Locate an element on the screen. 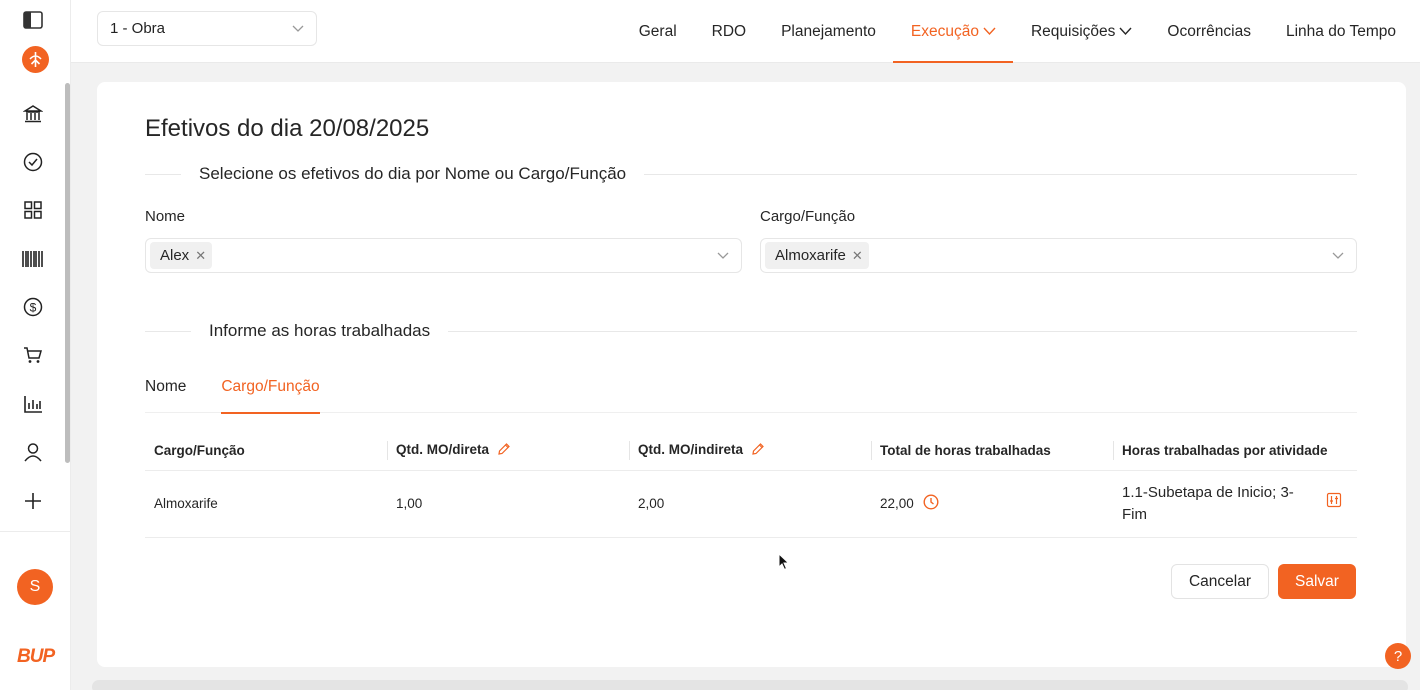 The width and height of the screenshot is (1420, 690). nav-label: Execução is located at coordinates (944, 31).